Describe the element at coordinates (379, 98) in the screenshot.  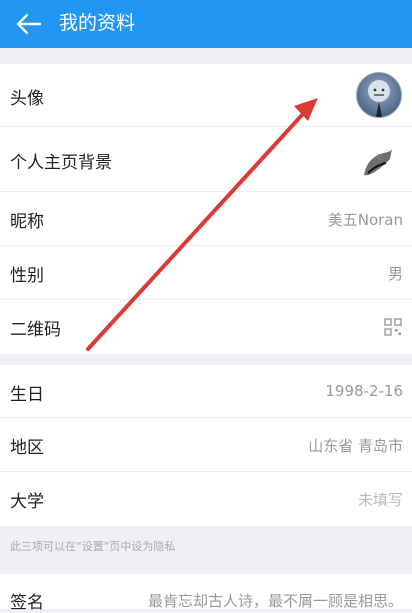
I see `avatar-face-icon` at that location.